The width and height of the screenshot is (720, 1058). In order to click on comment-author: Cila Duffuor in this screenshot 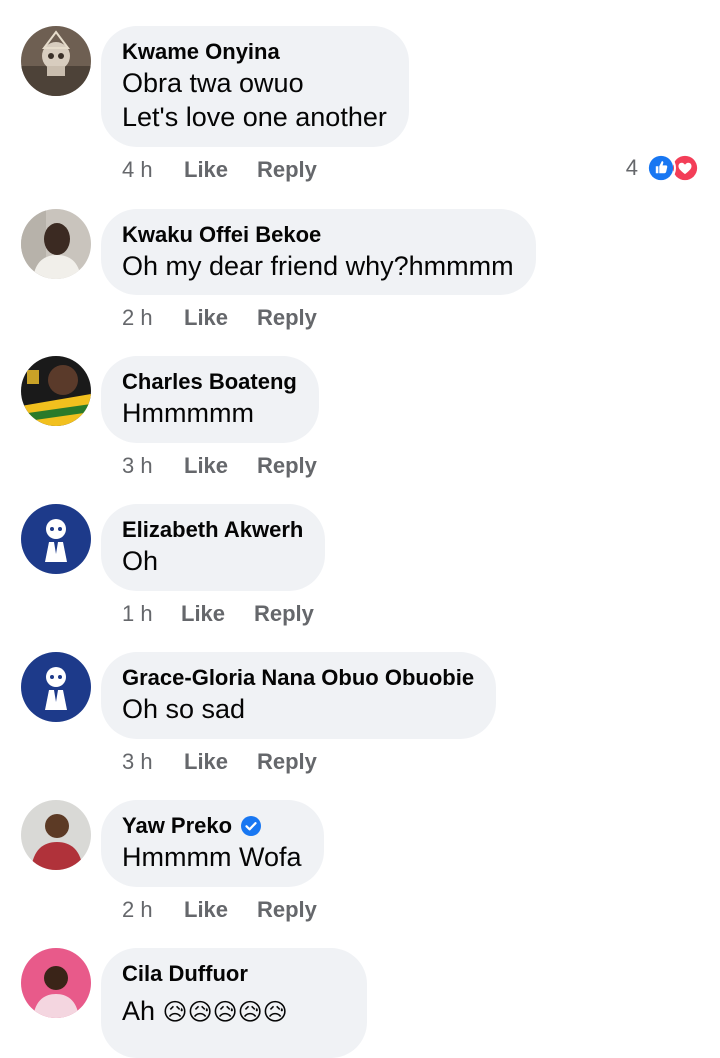, I will do `click(233, 974)`.